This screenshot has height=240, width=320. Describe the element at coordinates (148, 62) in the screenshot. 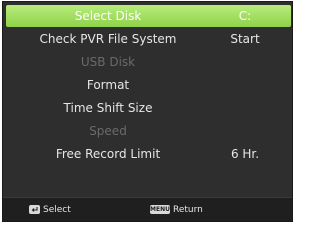

I see `menu-item-usb-disk: USB Disk` at that location.